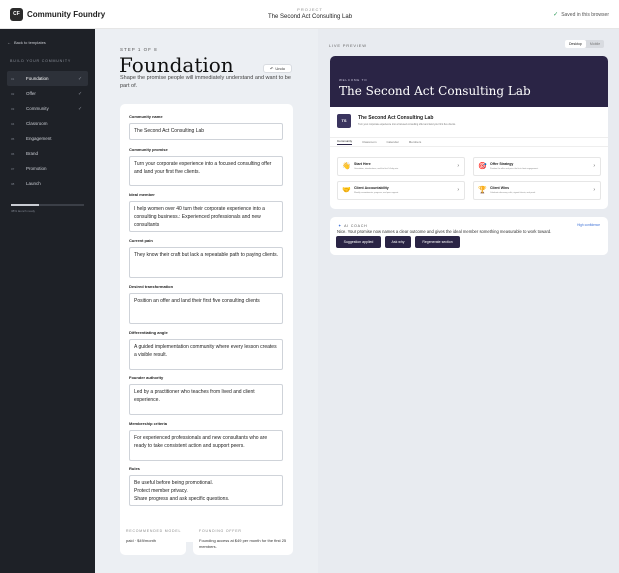 This screenshot has width=619, height=573. What do you see at coordinates (47, 168) in the screenshot?
I see `sidebar-item-promotion: 07 Promotion` at bounding box center [47, 168].